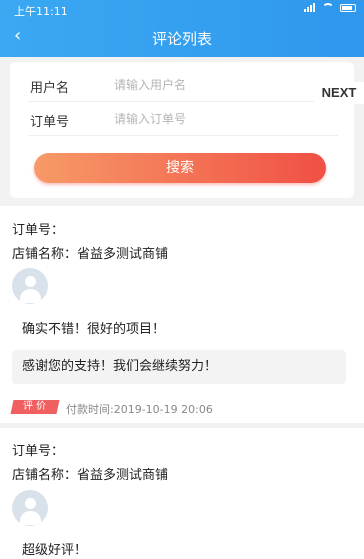 This screenshot has height=559, width=364. I want to click on merchant-reply: 感谢您的支持！我们会继续努力！, so click(179, 367).